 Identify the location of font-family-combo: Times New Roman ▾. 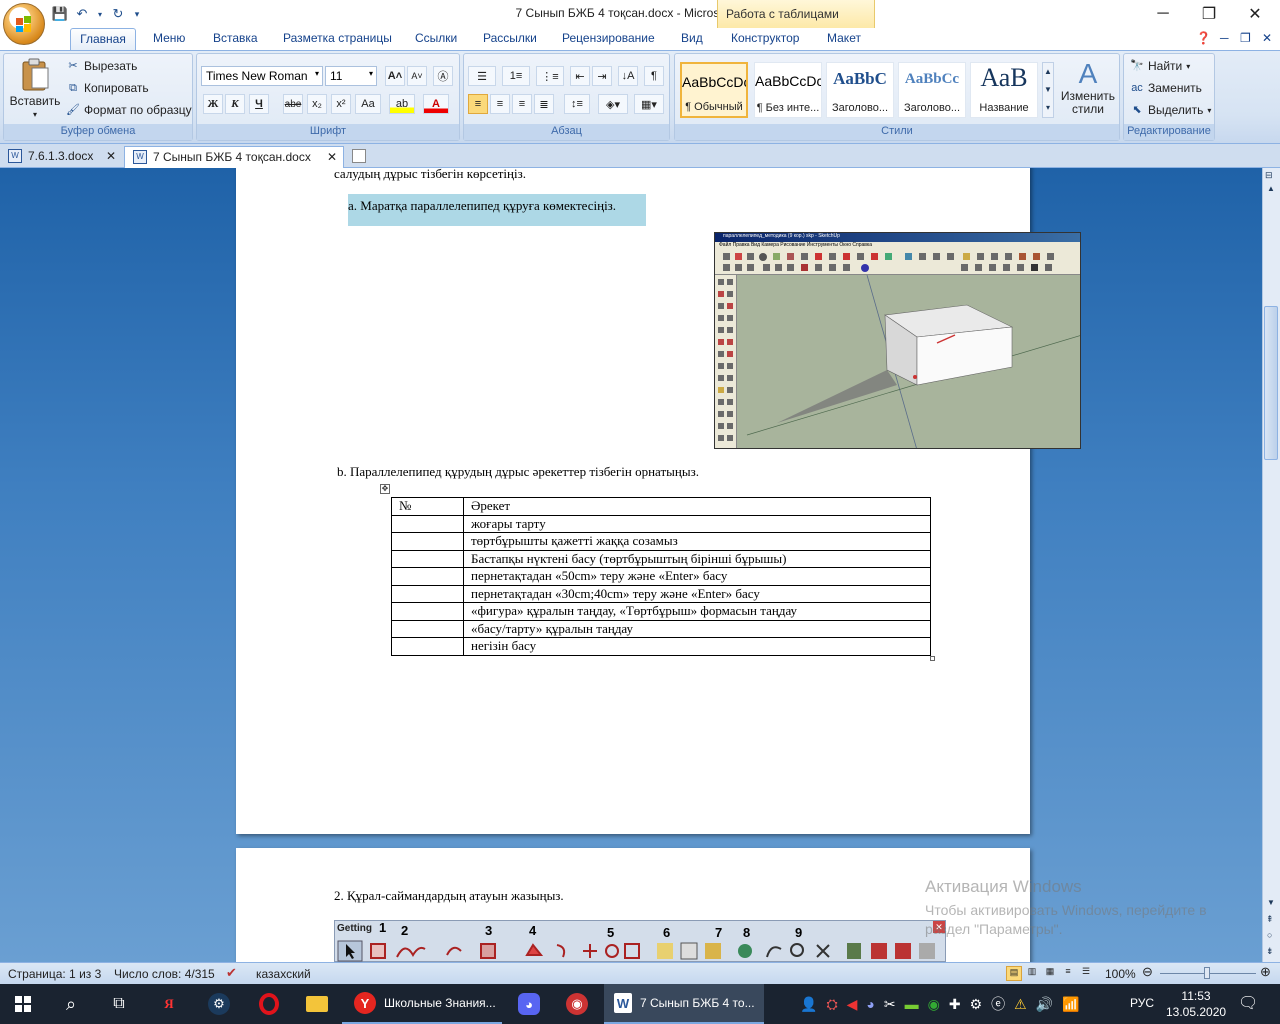
(262, 76).